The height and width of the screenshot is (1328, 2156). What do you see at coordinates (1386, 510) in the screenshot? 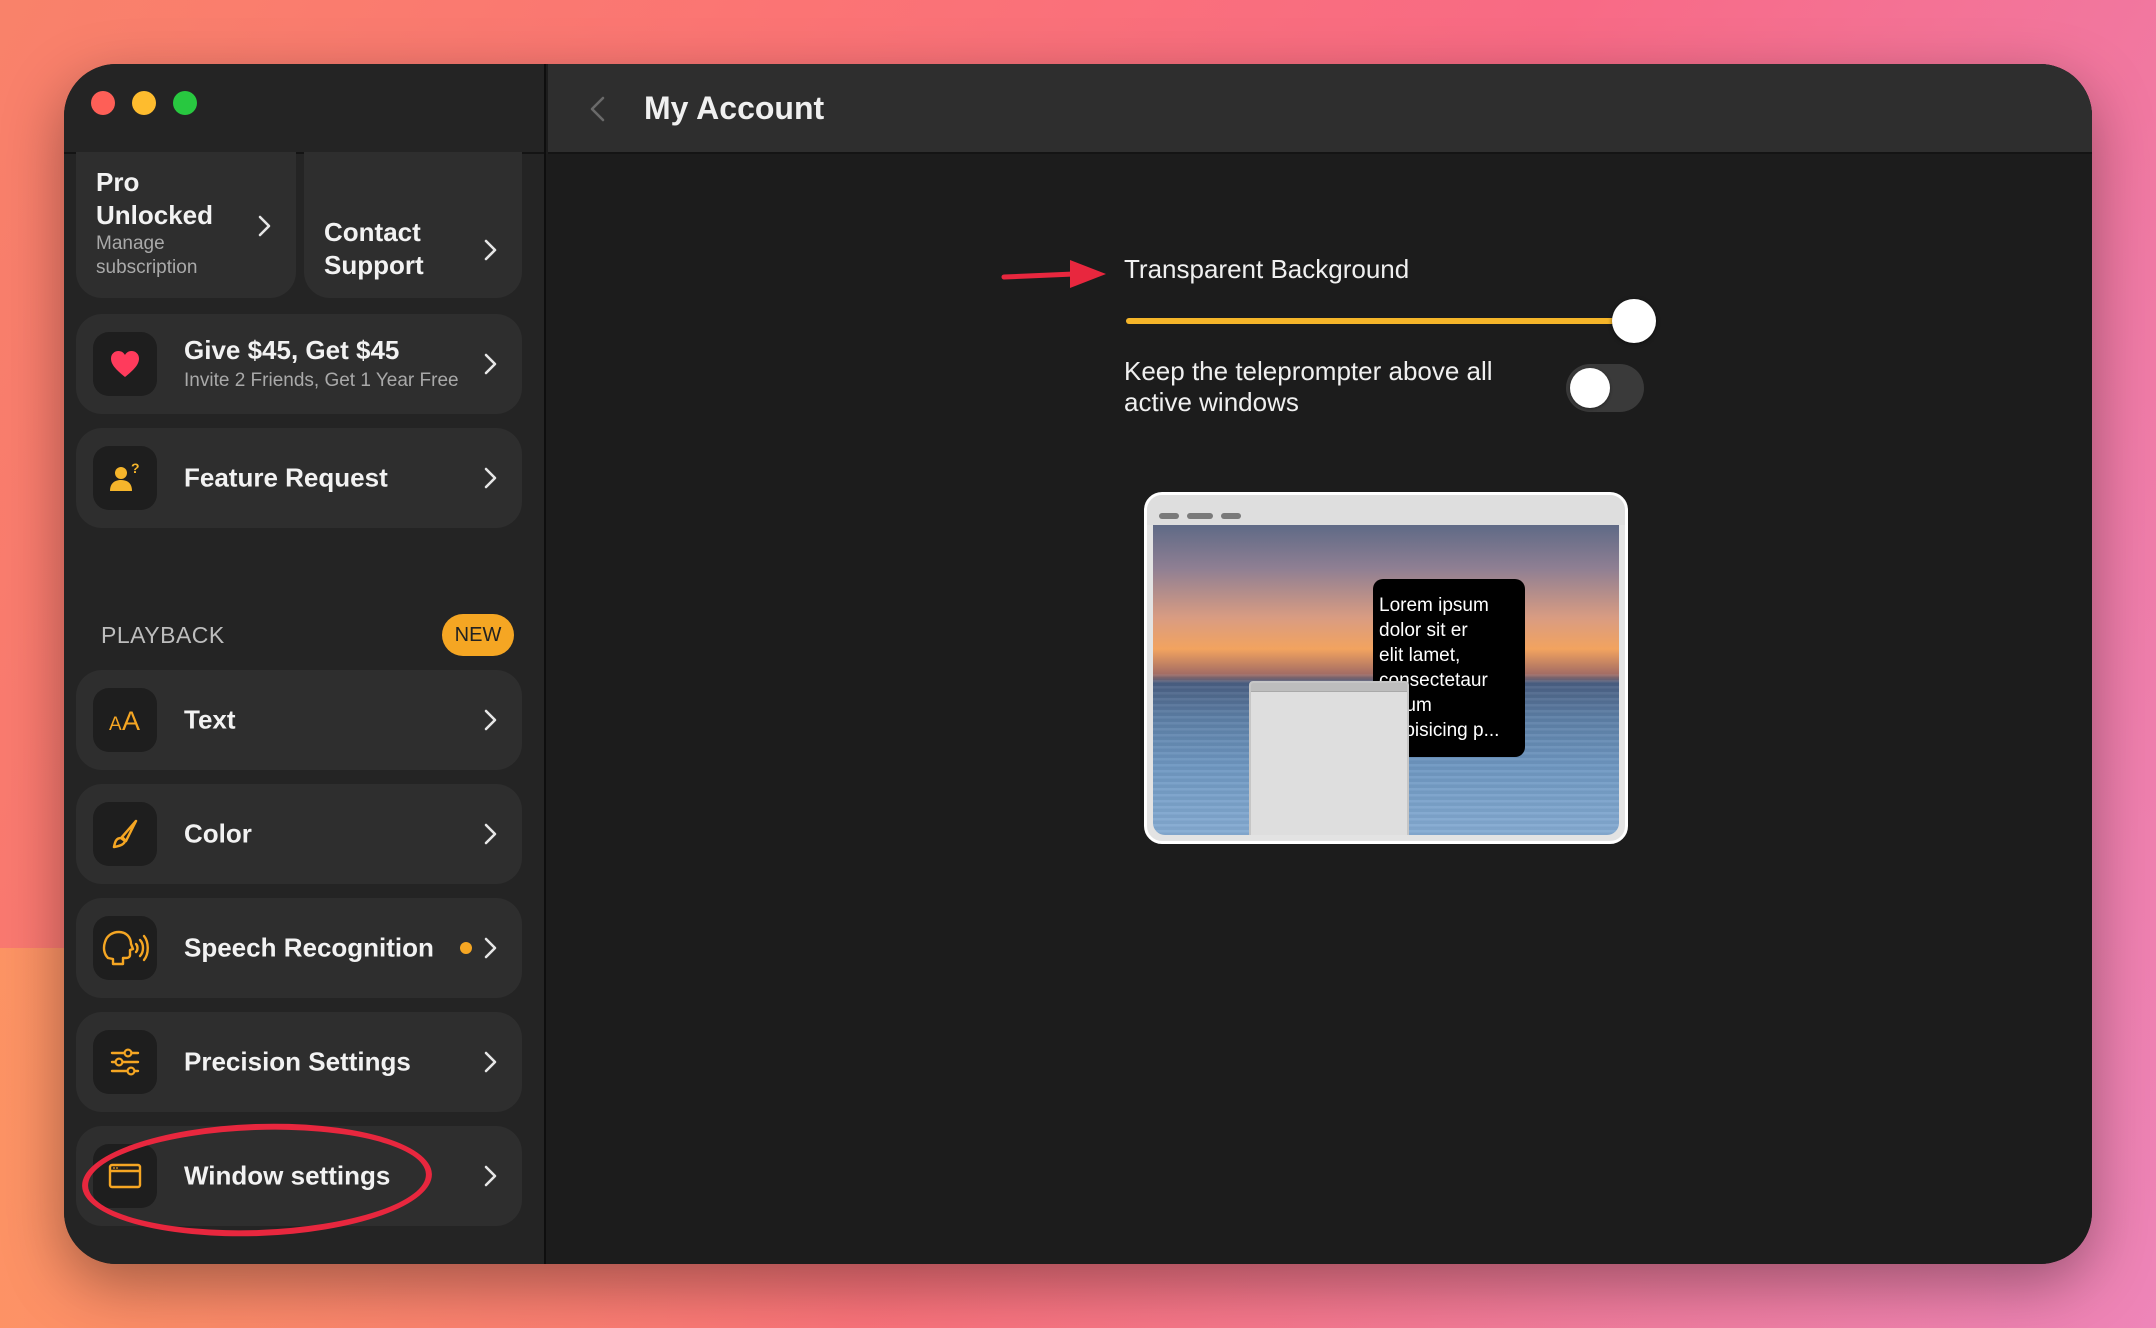
I see `preview-title-bar` at bounding box center [1386, 510].